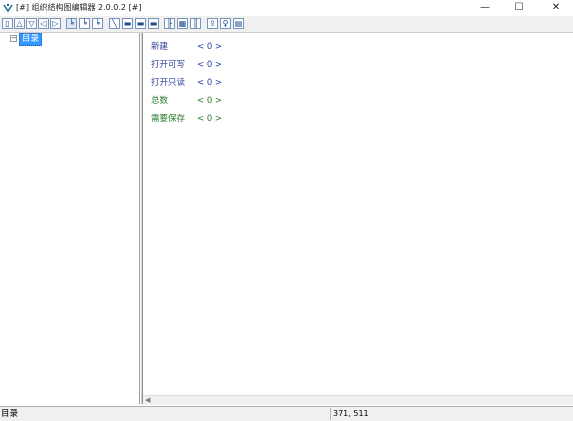  Describe the element at coordinates (127, 23) in the screenshot. I see `box-tool-1-icon: ▬` at that location.